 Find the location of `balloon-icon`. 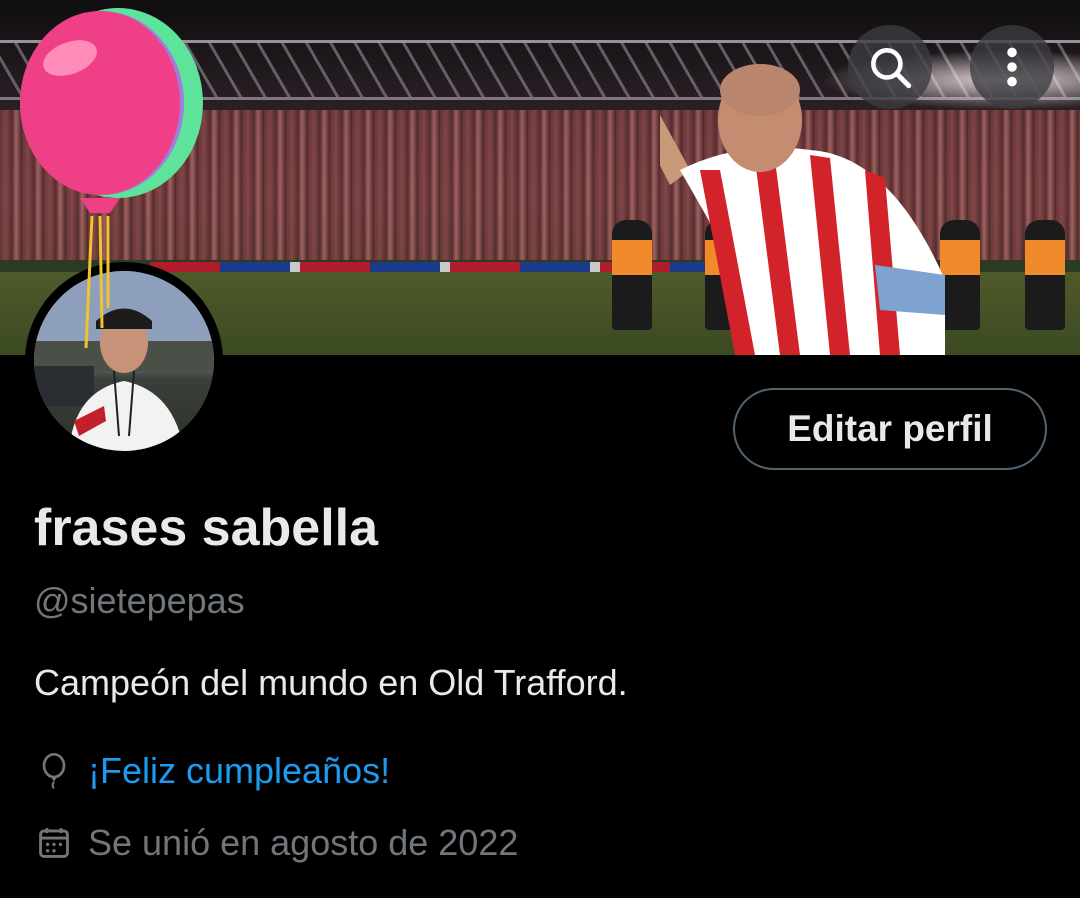

balloon-icon is located at coordinates (54, 771).